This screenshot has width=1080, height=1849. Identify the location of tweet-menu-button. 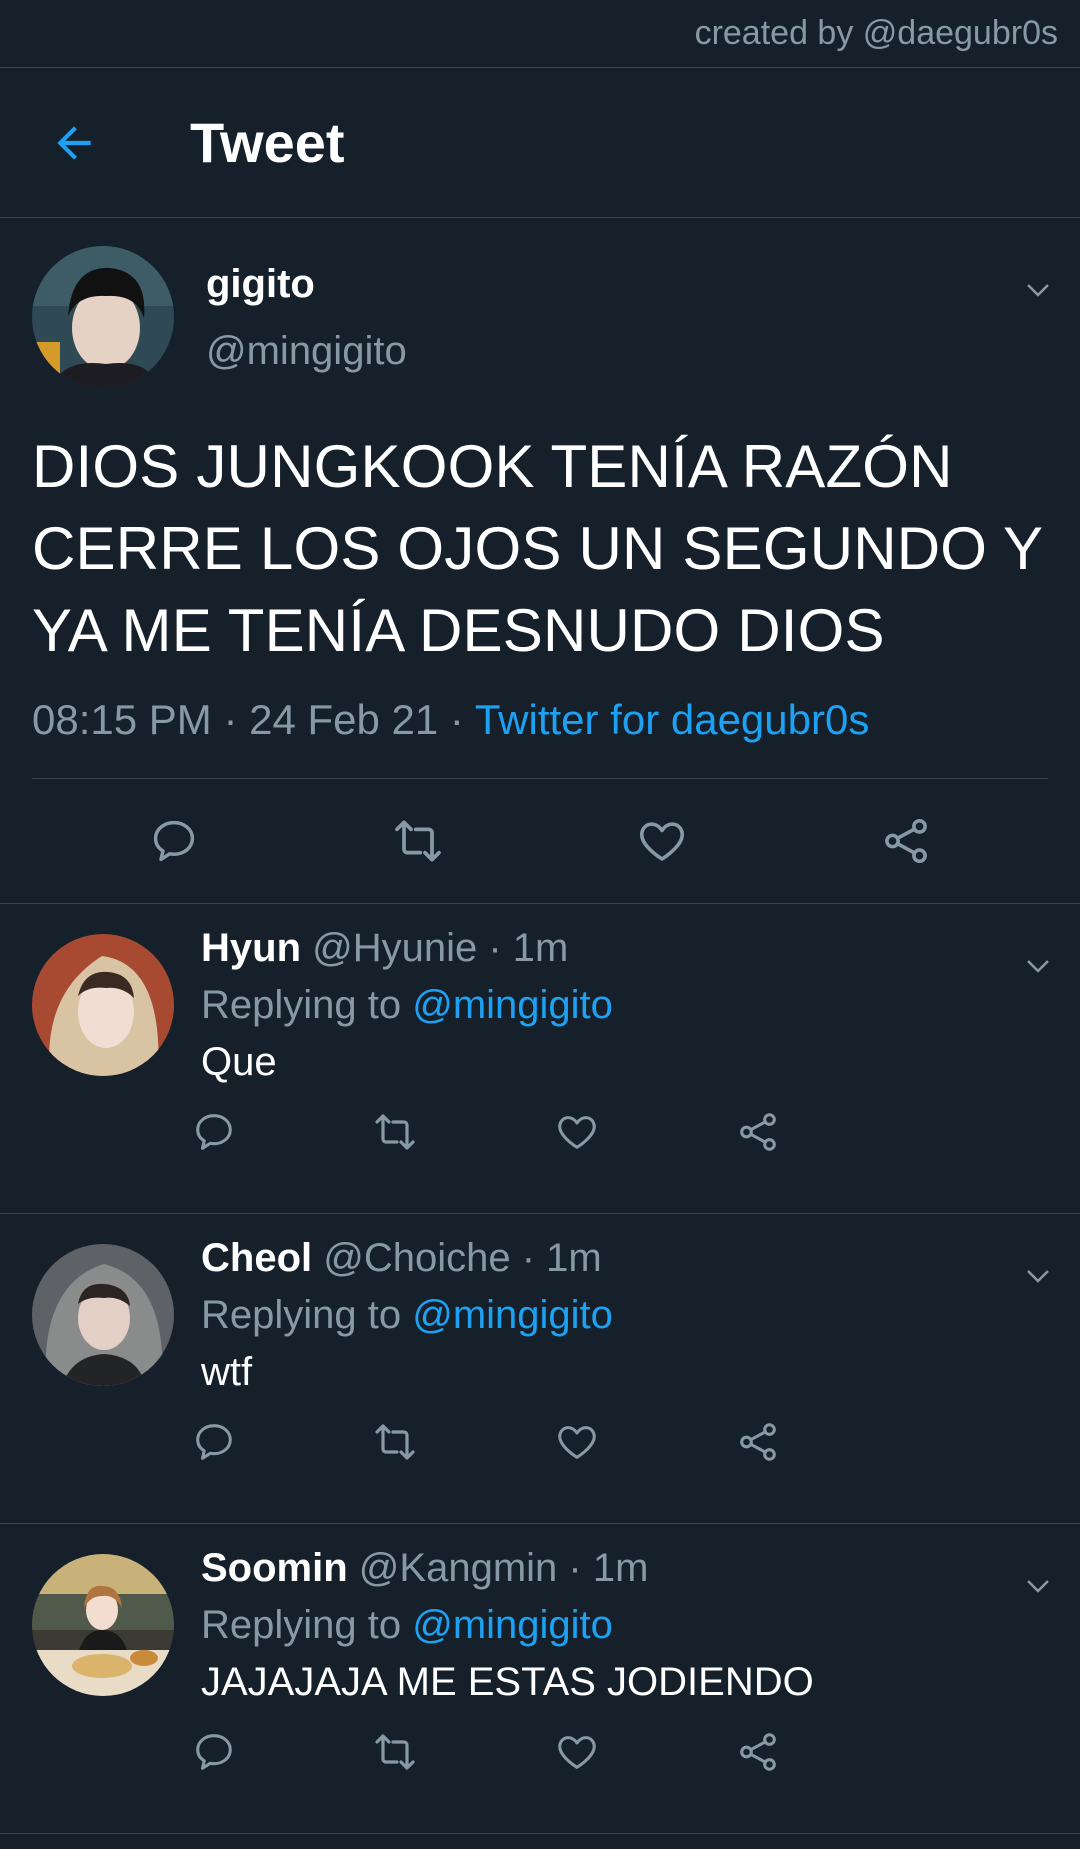
(1038, 290).